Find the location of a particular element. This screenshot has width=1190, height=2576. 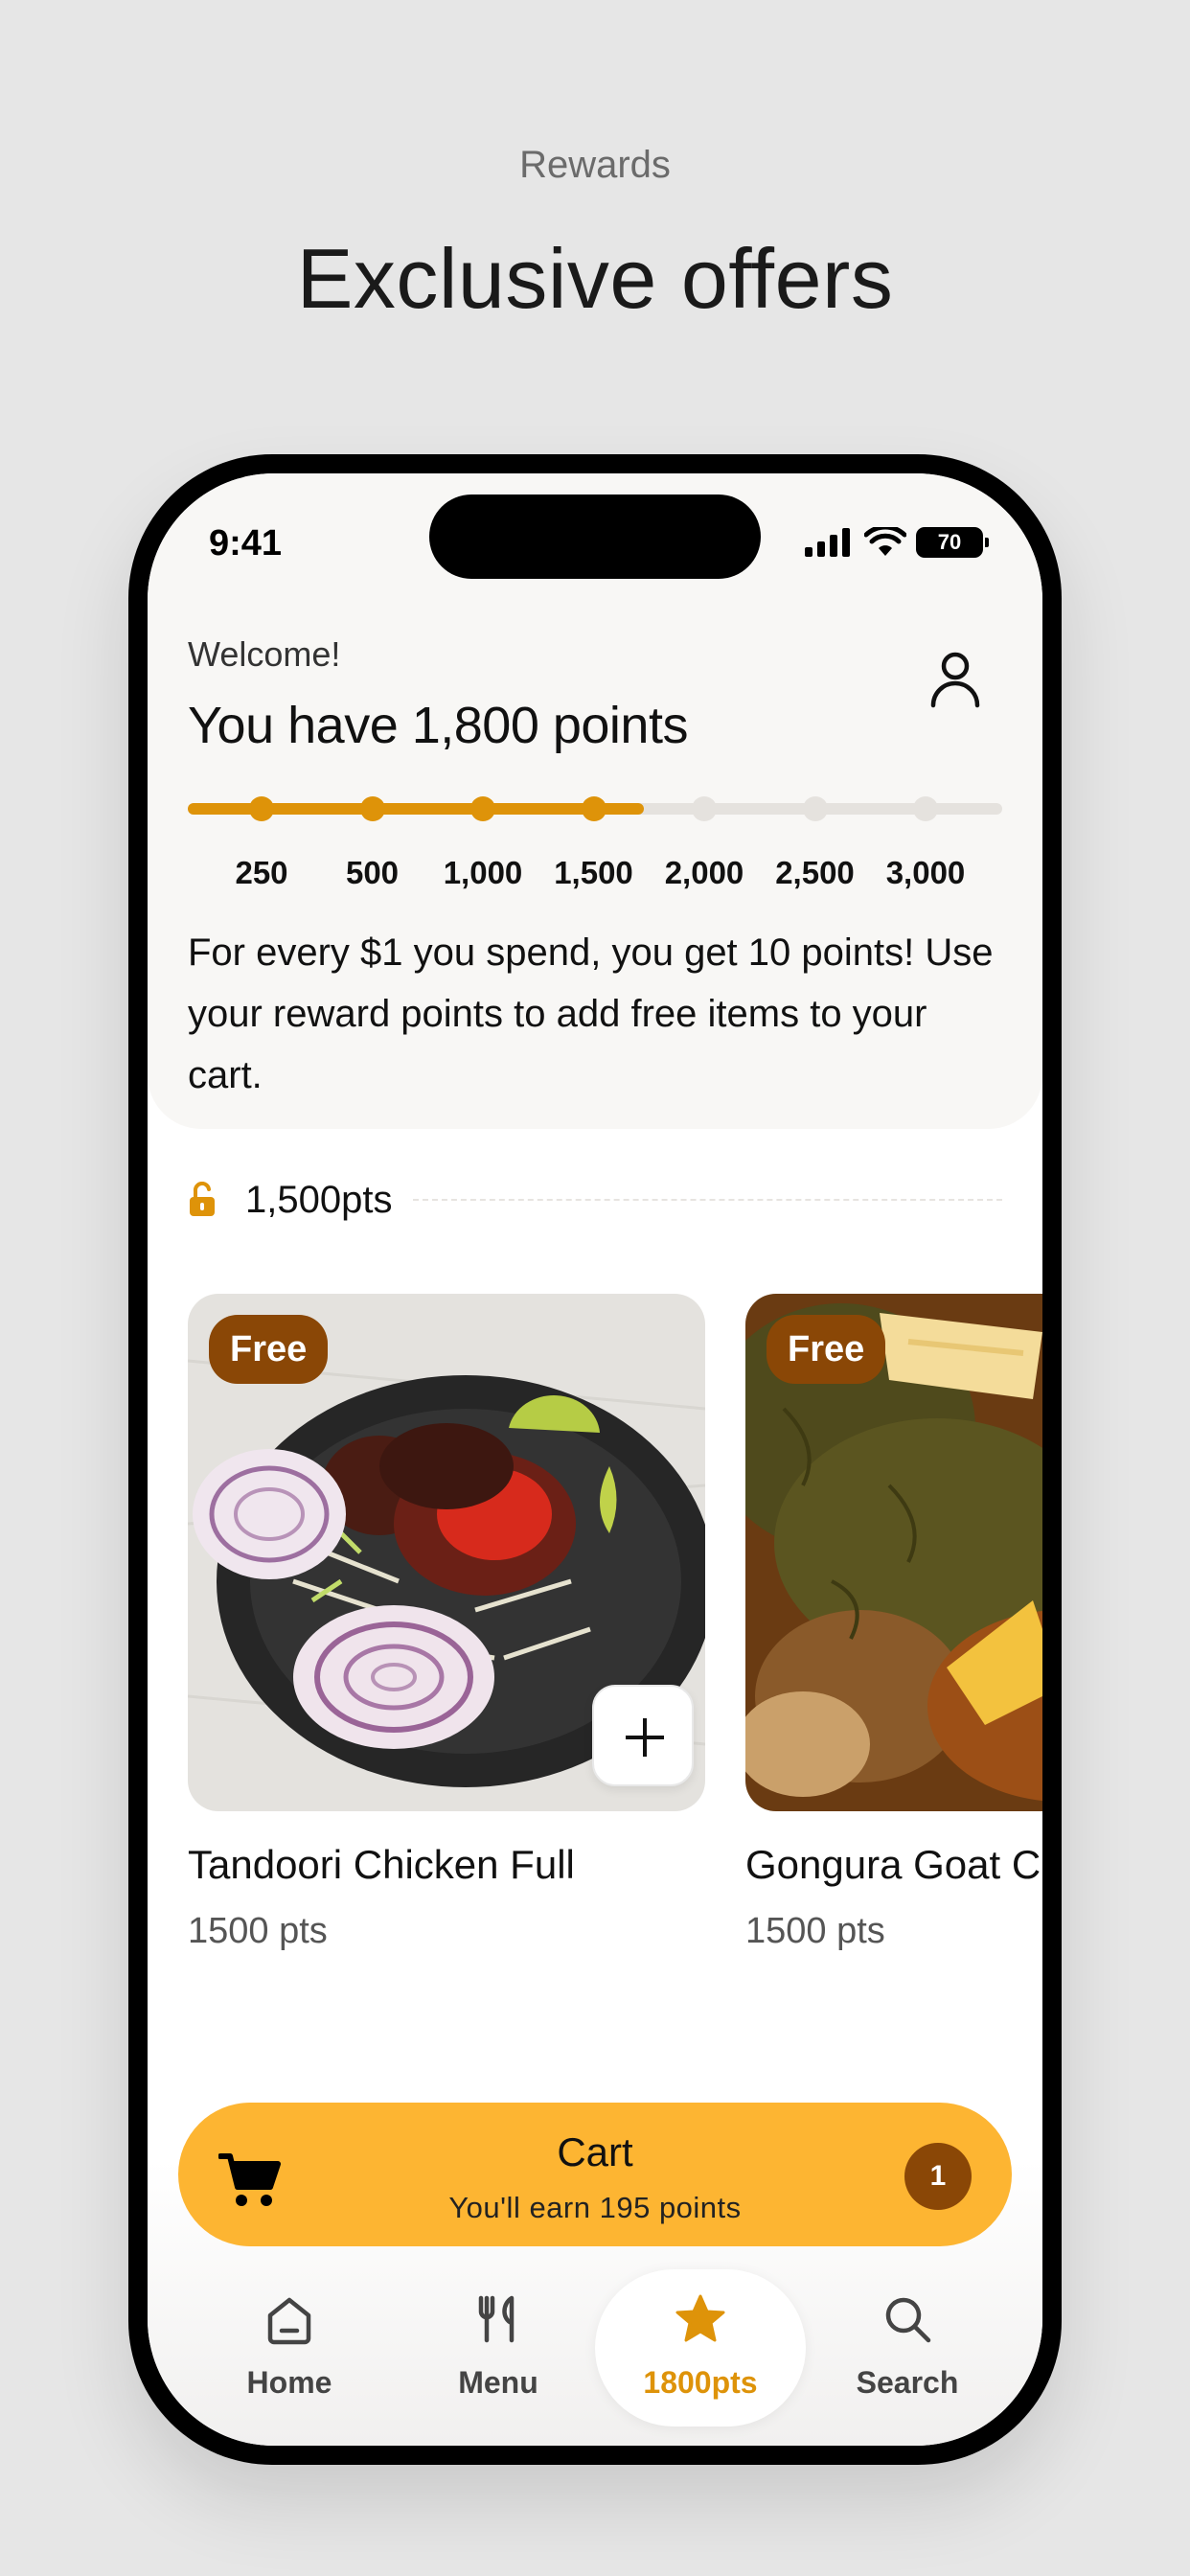

tab-label: Menu is located at coordinates (498, 2382).